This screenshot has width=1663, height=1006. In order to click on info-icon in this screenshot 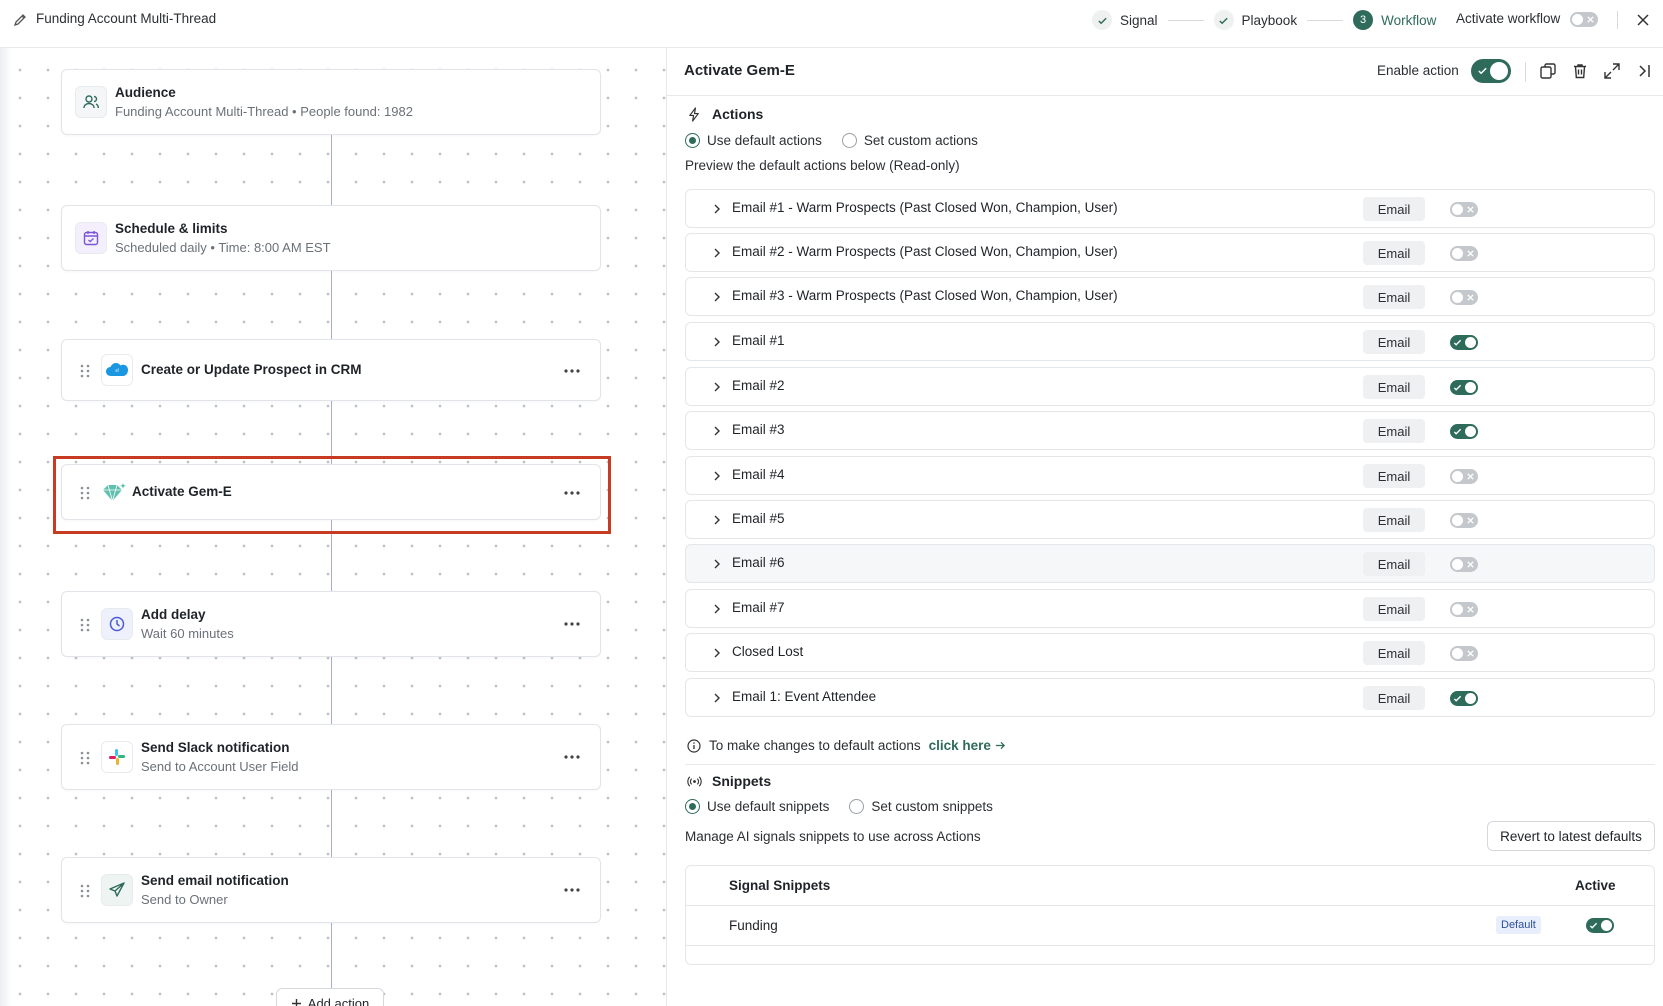, I will do `click(694, 745)`.